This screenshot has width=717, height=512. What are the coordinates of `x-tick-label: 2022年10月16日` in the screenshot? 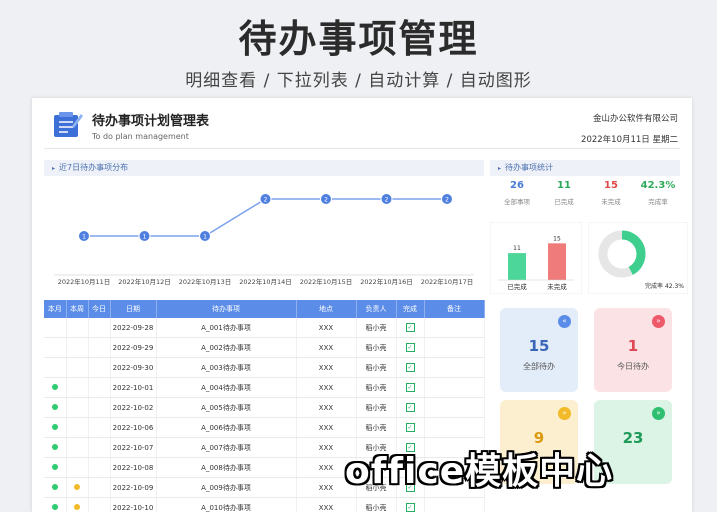 It's located at (386, 281).